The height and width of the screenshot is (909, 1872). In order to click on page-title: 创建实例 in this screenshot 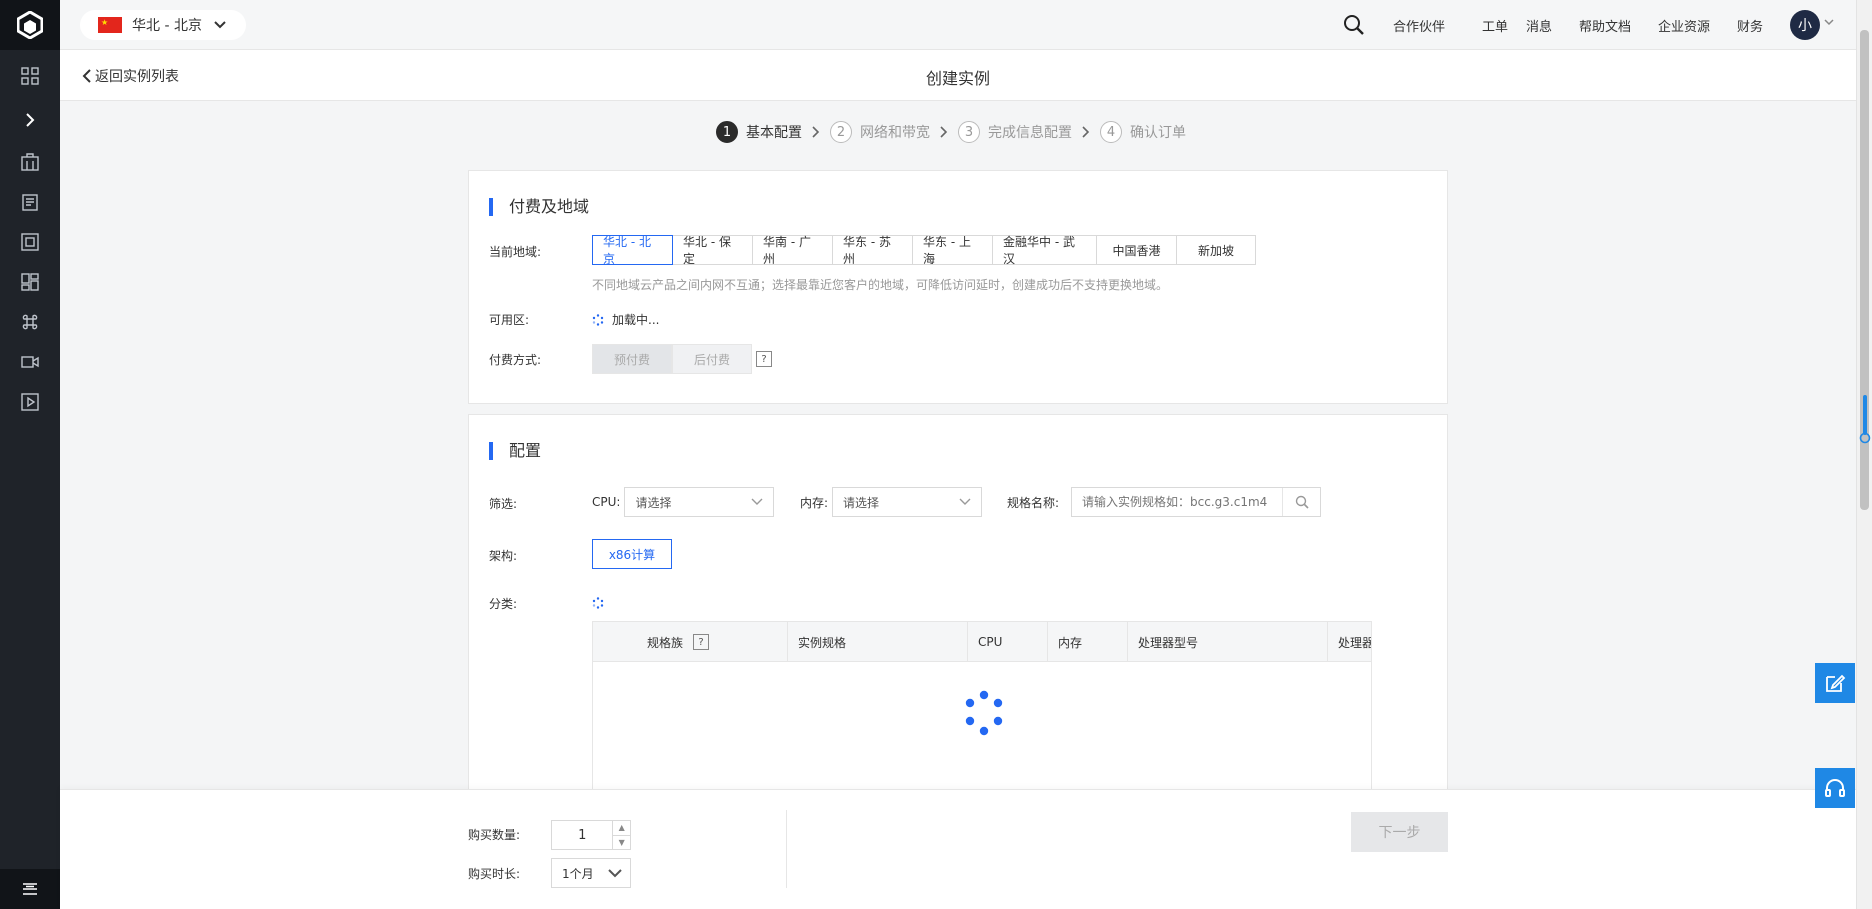, I will do `click(957, 78)`.